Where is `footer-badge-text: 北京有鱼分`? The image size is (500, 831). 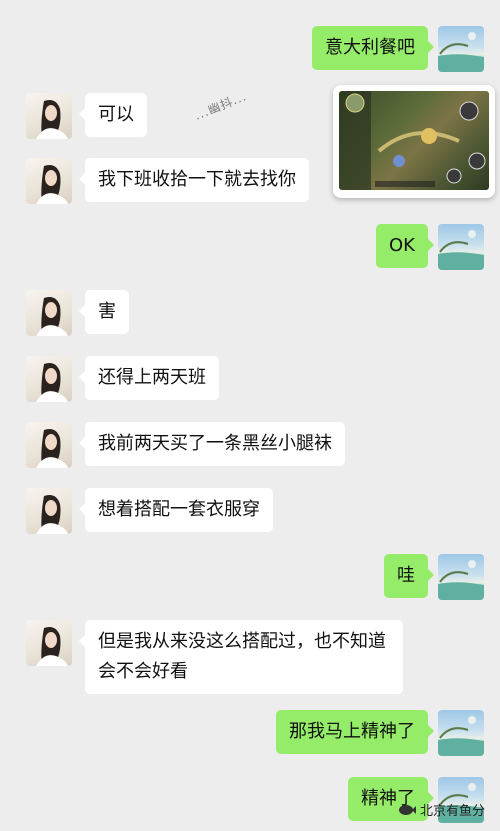 footer-badge-text: 北京有鱼分 is located at coordinates (453, 811).